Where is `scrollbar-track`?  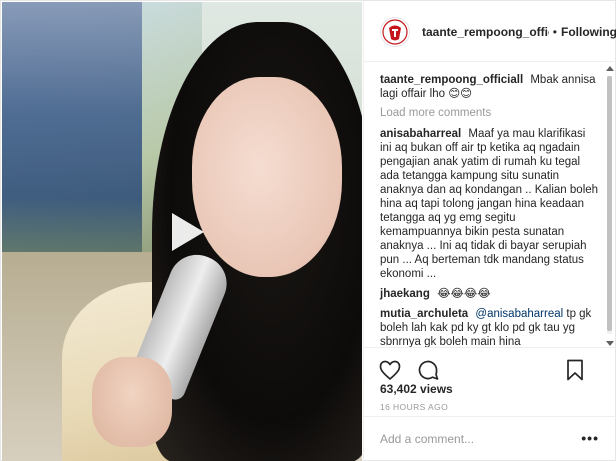 scrollbar-track is located at coordinates (609, 205).